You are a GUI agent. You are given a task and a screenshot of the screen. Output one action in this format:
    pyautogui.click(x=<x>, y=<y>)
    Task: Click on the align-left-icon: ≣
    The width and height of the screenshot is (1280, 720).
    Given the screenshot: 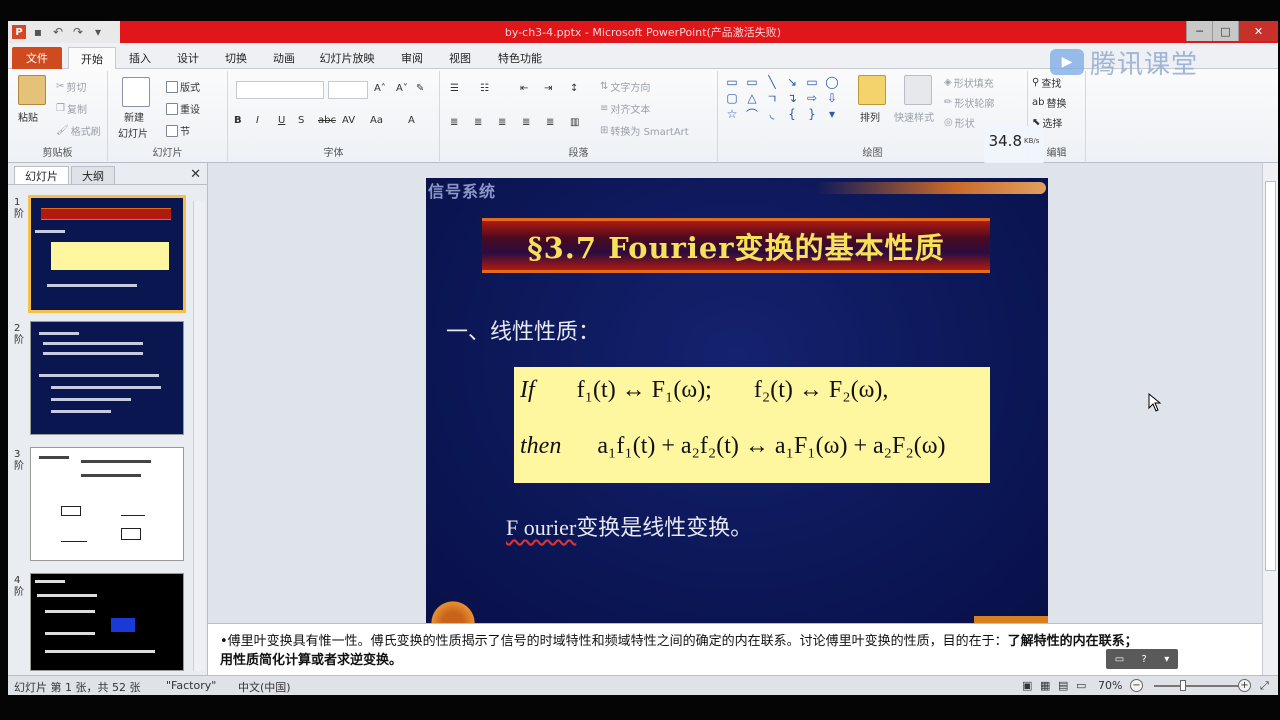 What is the action you would take?
    pyautogui.click(x=454, y=122)
    